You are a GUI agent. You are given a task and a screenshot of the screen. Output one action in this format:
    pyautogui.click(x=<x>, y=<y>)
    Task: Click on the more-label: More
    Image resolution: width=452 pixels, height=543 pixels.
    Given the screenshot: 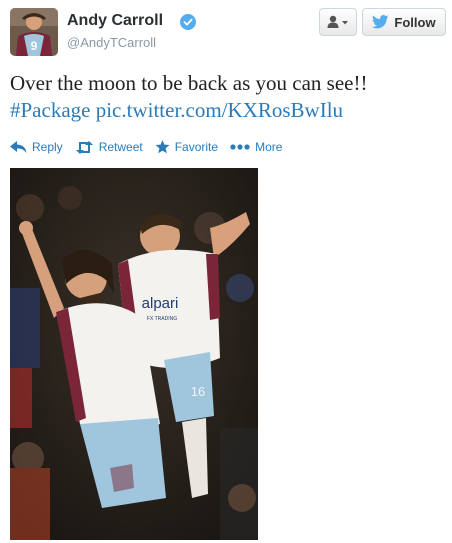 What is the action you would take?
    pyautogui.click(x=269, y=147)
    